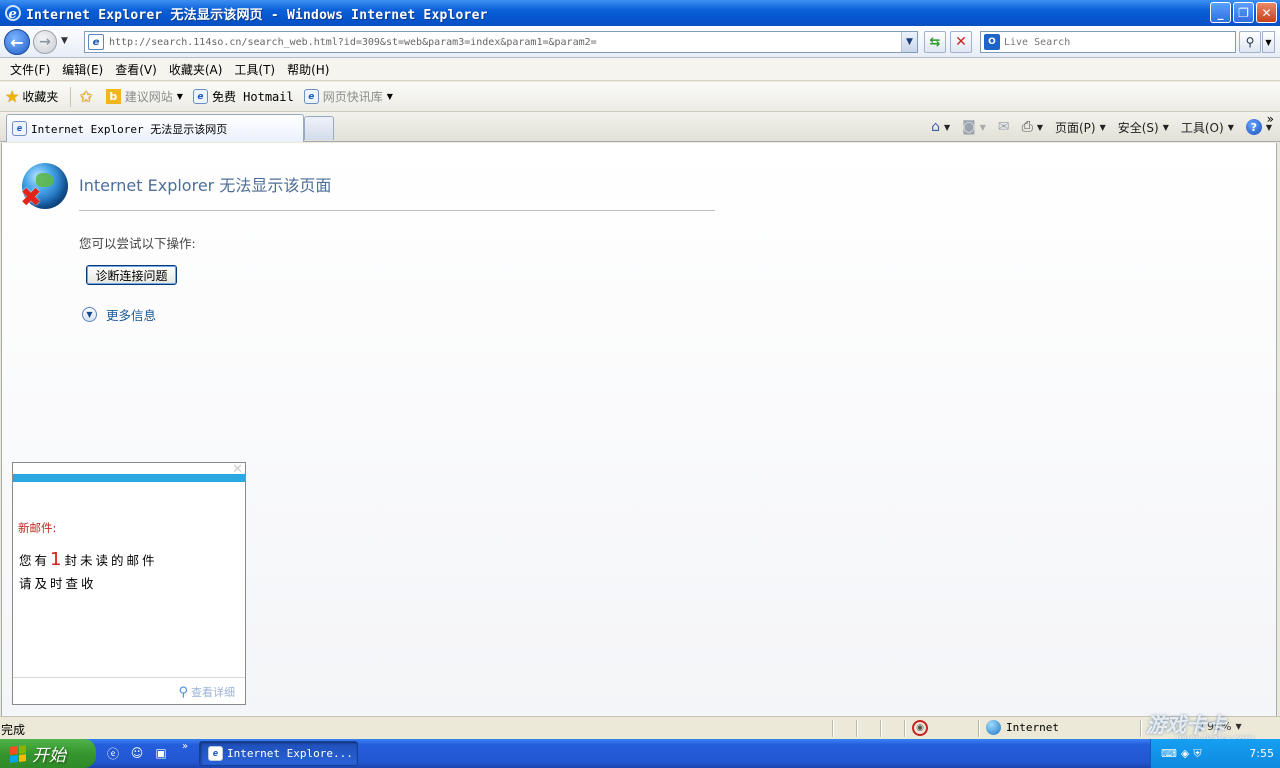  Describe the element at coordinates (1268, 42) in the screenshot. I see `search-options-dropdown: ▼` at that location.